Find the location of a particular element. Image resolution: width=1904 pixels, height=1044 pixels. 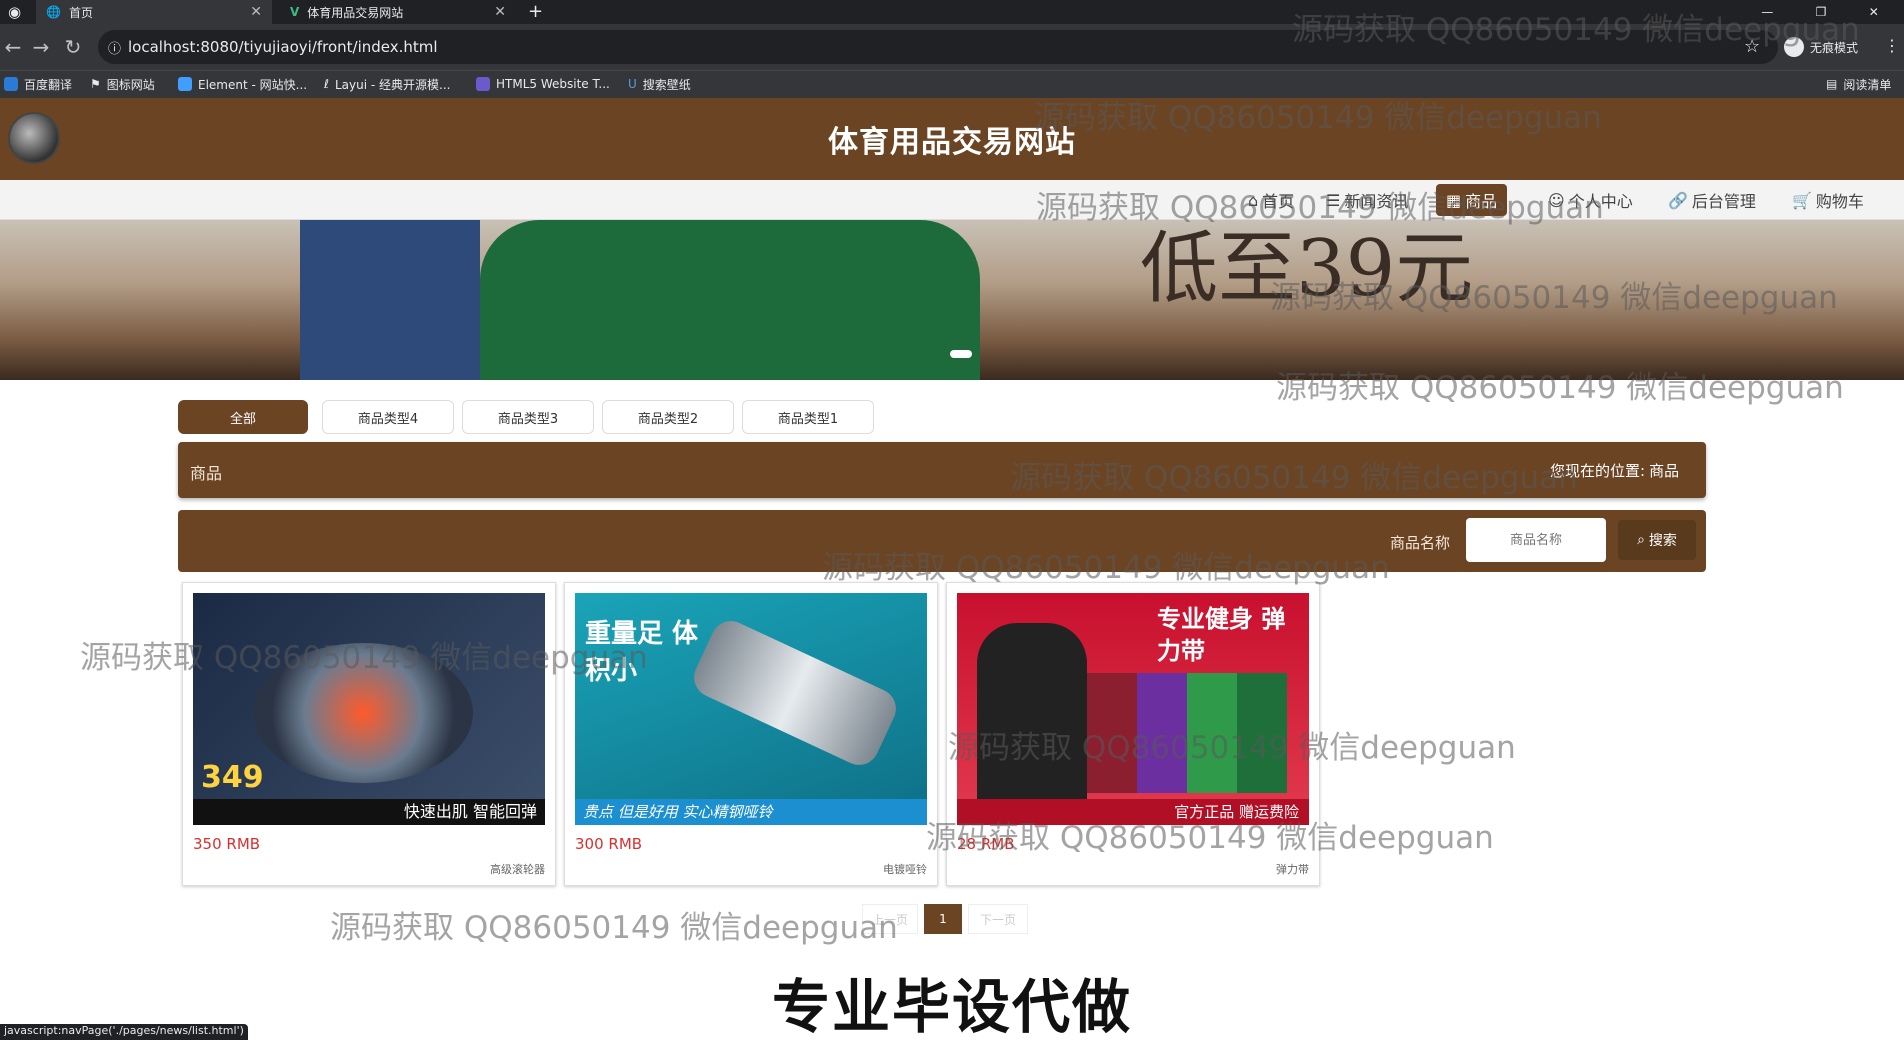

category-type1: 商品类型1 is located at coordinates (808, 417).